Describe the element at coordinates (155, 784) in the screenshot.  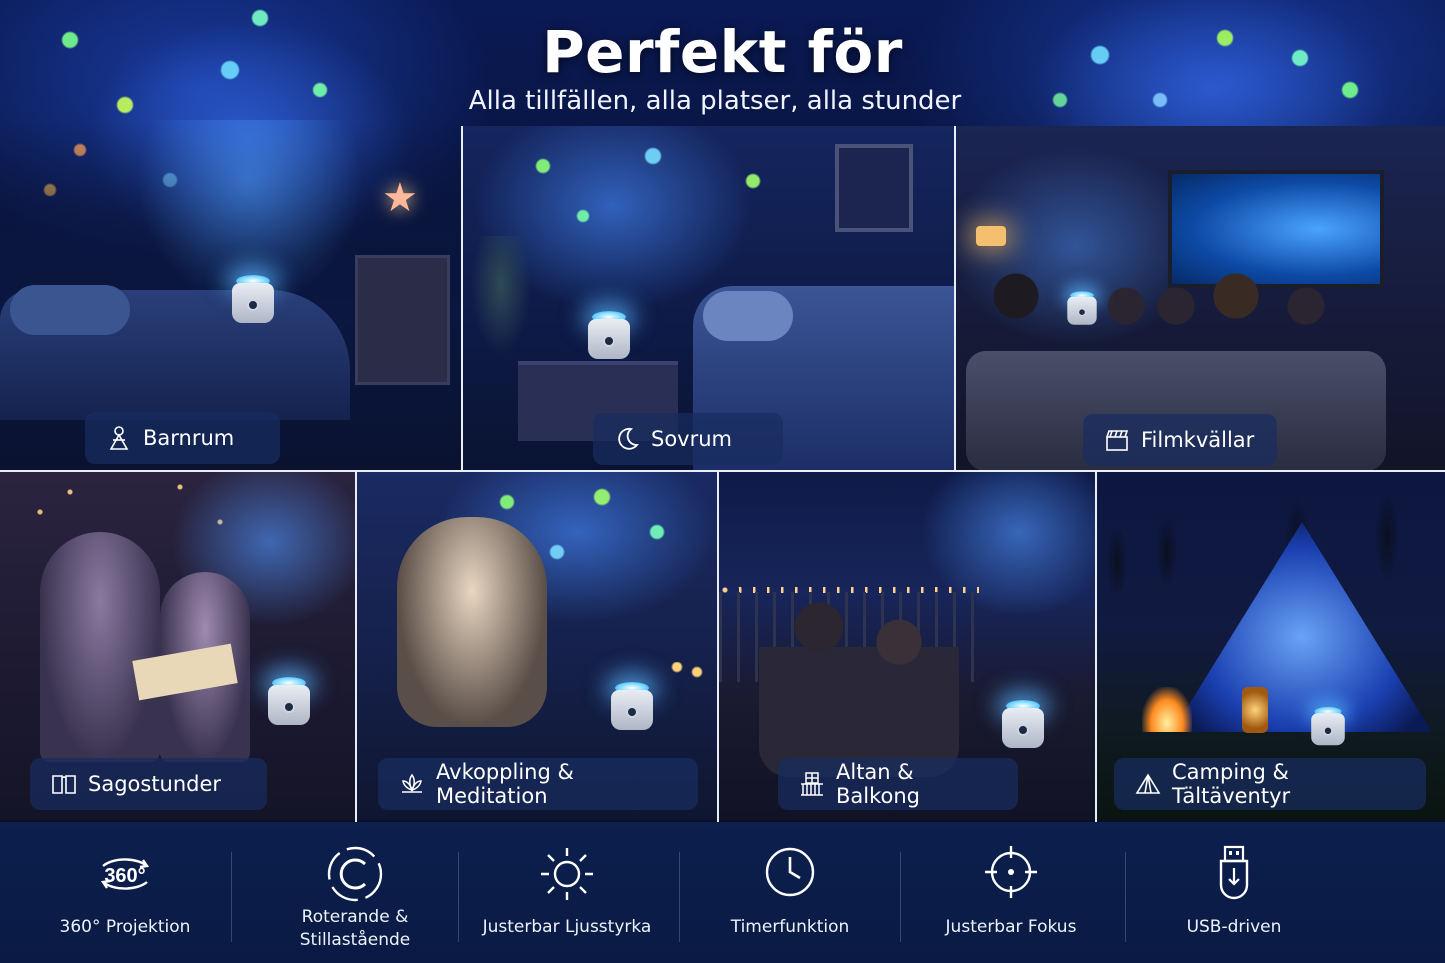
I see `scene-label-text: Sagostunder` at that location.